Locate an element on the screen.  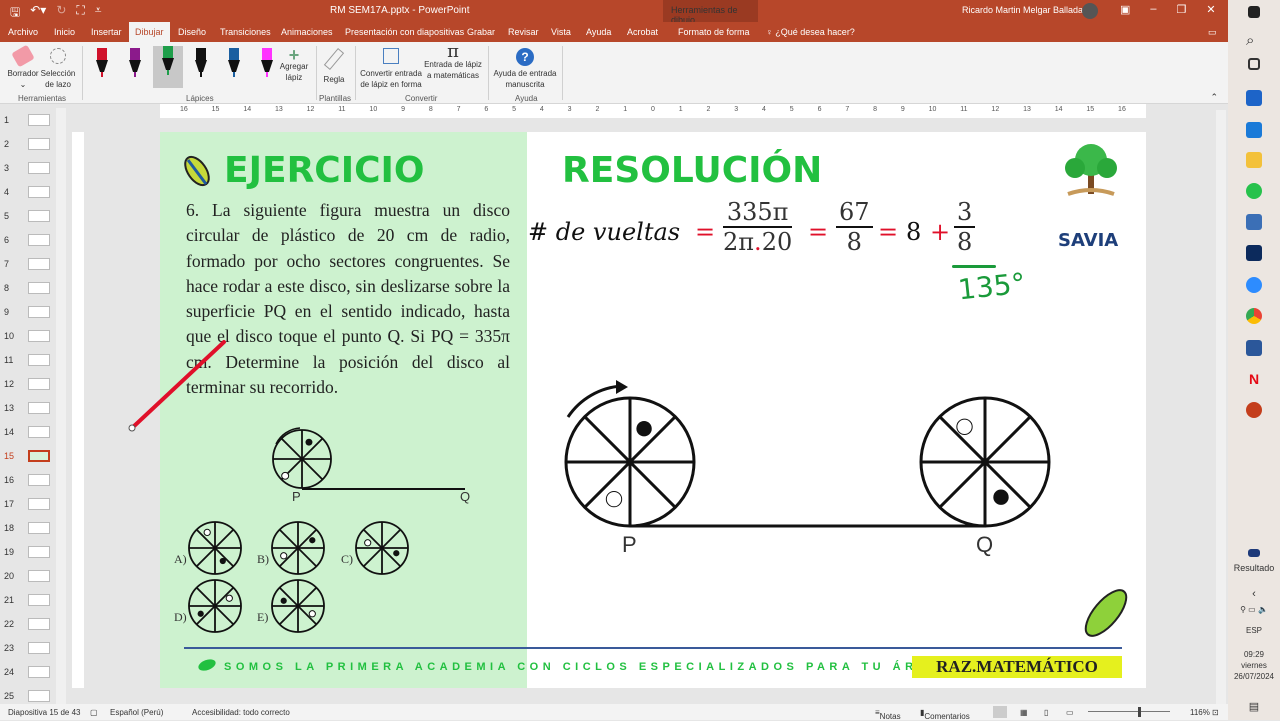
slide-sorter-icon: ▦ is located at coordinates (1024, 712).